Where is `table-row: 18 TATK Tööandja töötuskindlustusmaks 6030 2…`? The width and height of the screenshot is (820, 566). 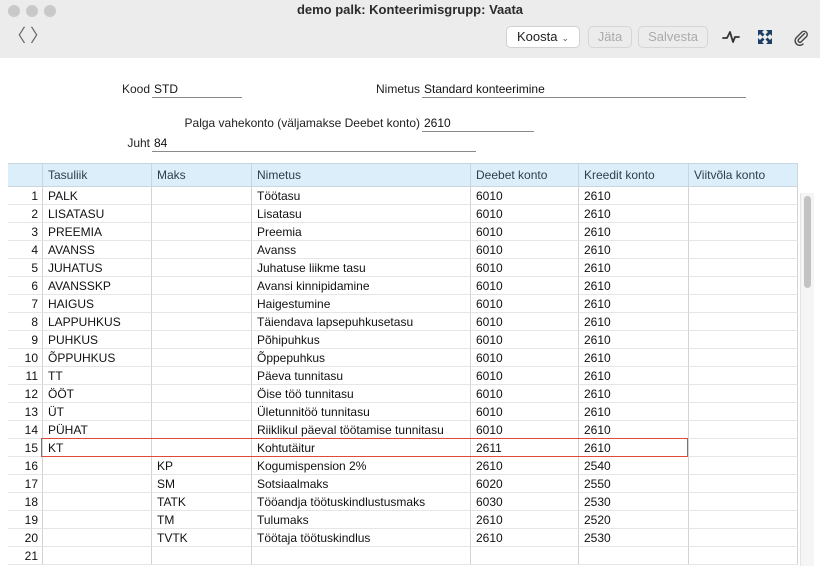 table-row: 18 TATK Tööandja töötuskindlustusmaks 6030 2… is located at coordinates (403, 502).